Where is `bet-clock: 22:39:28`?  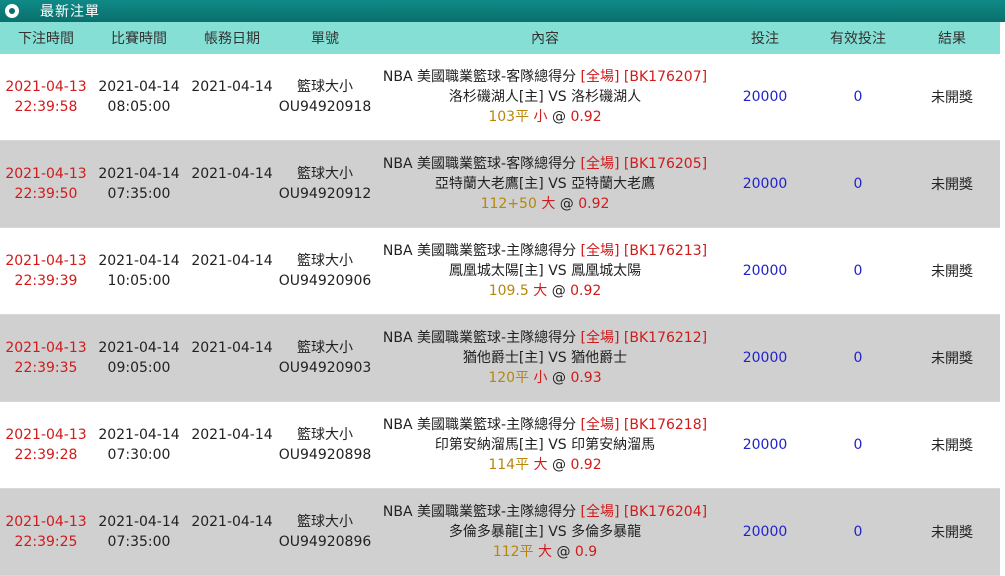
bet-clock: 22:39:28 is located at coordinates (46, 455).